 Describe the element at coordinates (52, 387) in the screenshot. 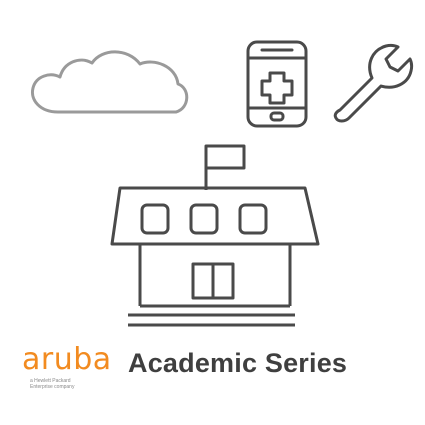

I see `brand-tagline-line2: Enterprise company` at that location.